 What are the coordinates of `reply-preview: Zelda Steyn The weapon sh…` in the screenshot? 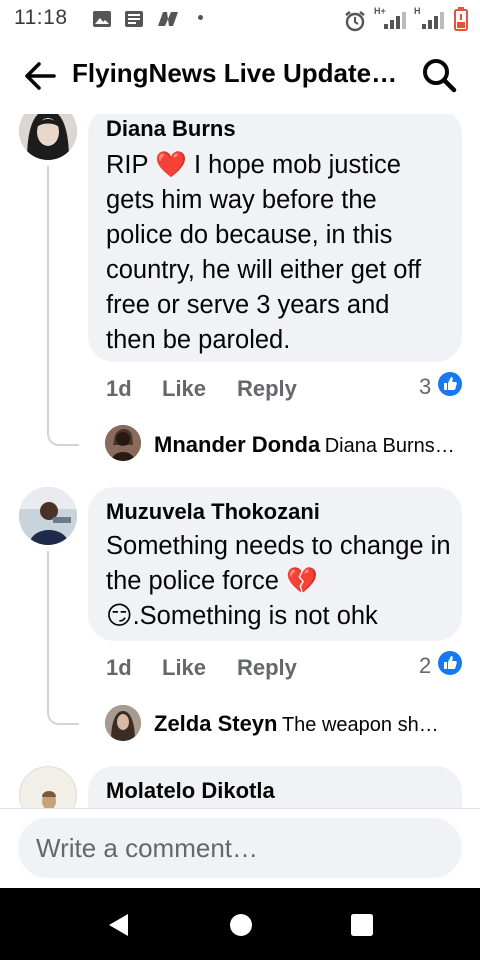 It's located at (310, 731).